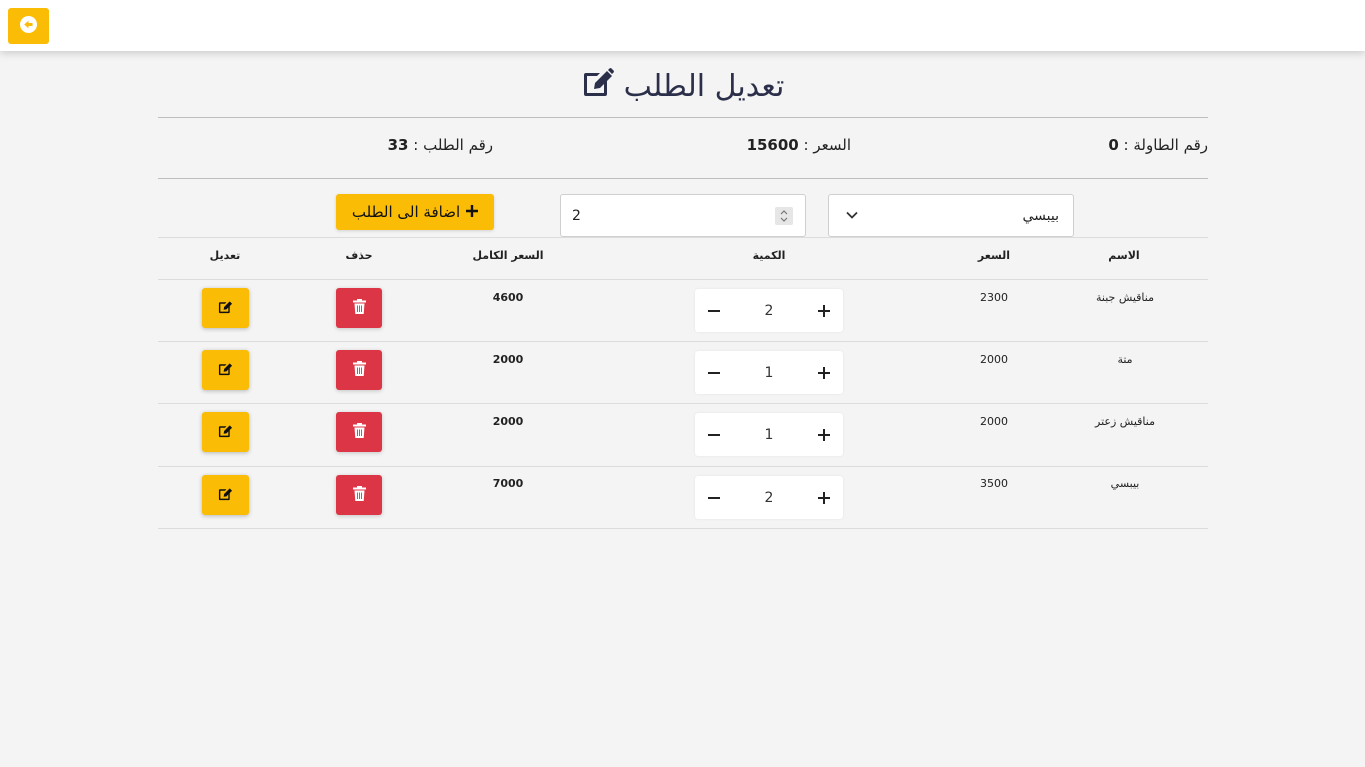 The width and height of the screenshot is (1365, 767). Describe the element at coordinates (683, 237) in the screenshot. I see `table-top-border` at that location.